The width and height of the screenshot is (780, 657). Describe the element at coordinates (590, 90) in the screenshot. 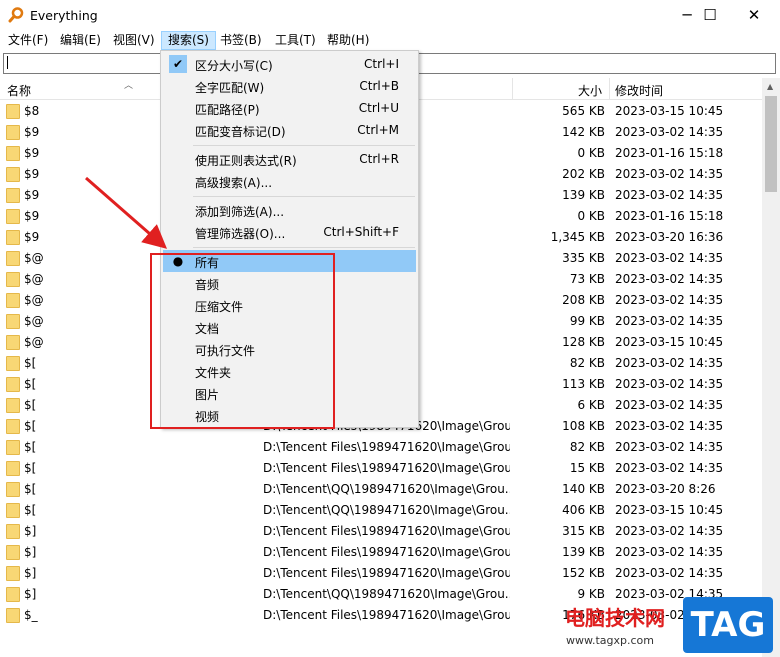

I see `column-header-size: 大小` at that location.